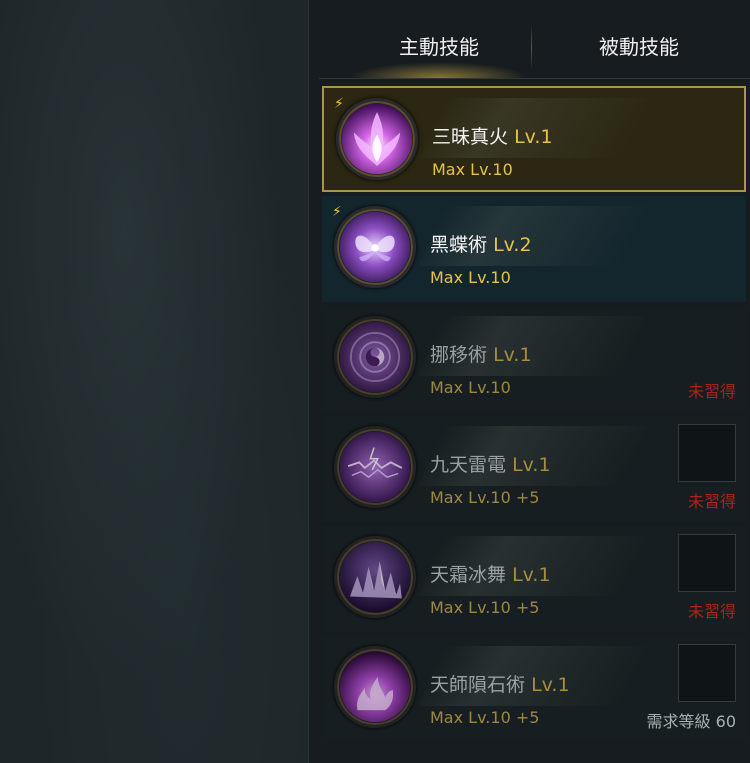 Image resolution: width=750 pixels, height=763 pixels. What do you see at coordinates (534, 249) in the screenshot?
I see `skill-row: ⚡ 黑蝶術 Lv.2 Max Lv.10` at bounding box center [534, 249].